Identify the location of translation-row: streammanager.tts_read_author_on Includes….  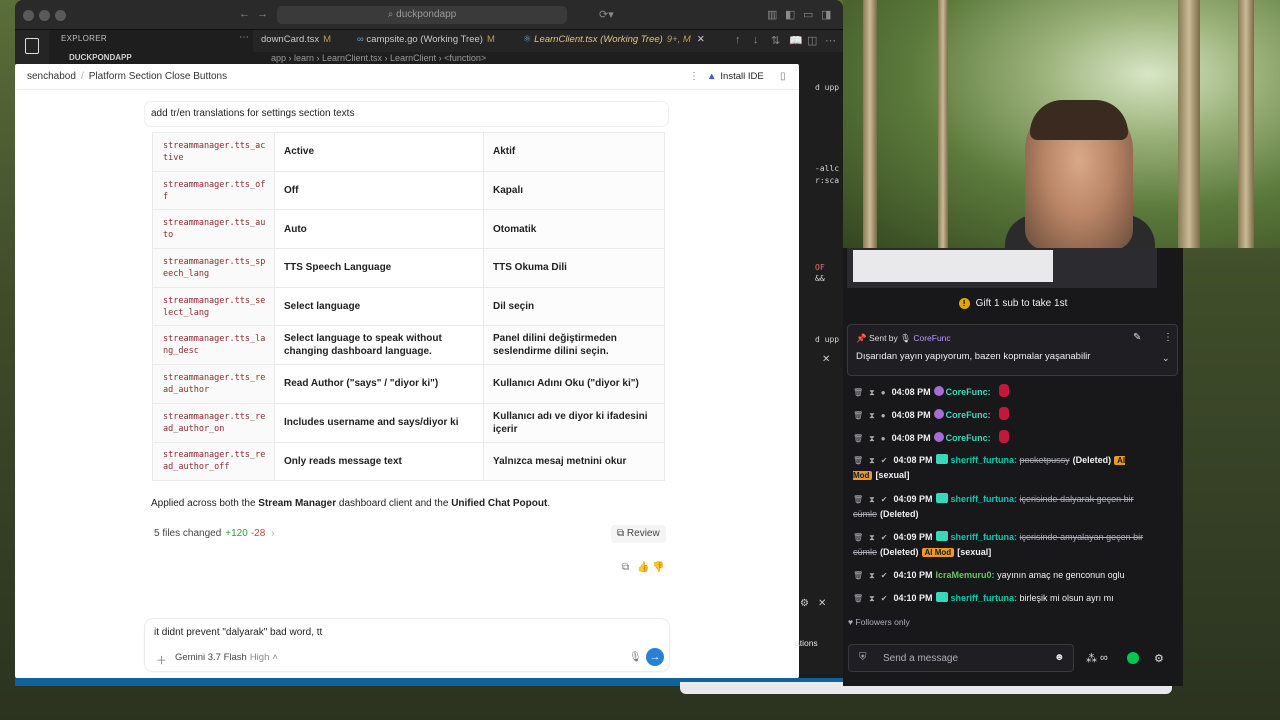
(408, 422).